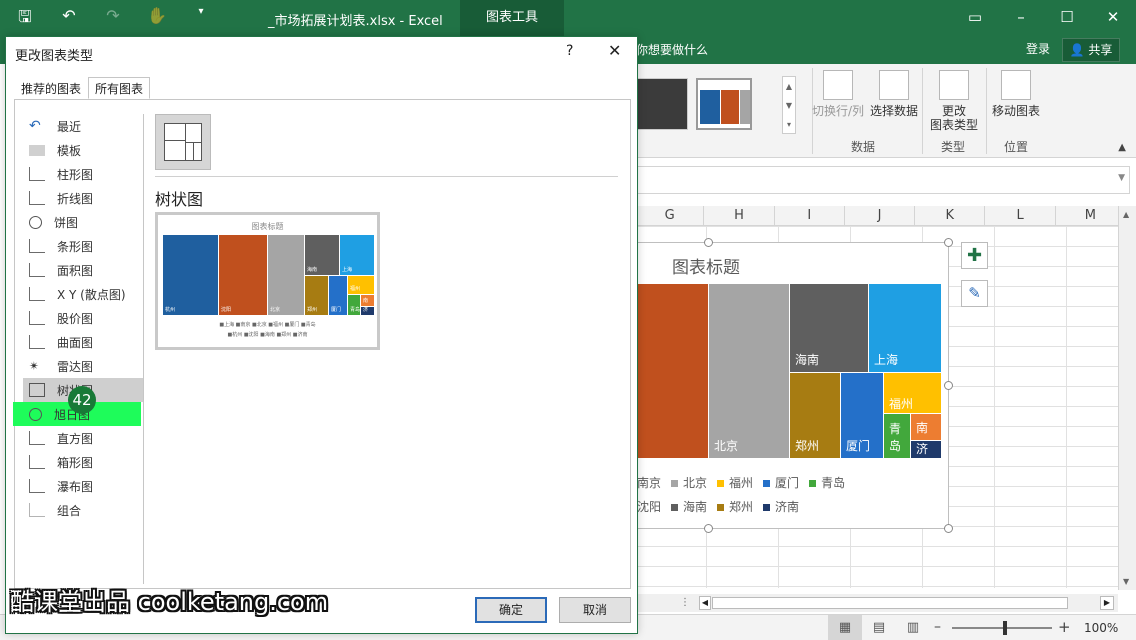 The height and width of the screenshot is (640, 1136). I want to click on chart-legend-row: 沈阳 海南 郑州 济南, so click(718, 506).